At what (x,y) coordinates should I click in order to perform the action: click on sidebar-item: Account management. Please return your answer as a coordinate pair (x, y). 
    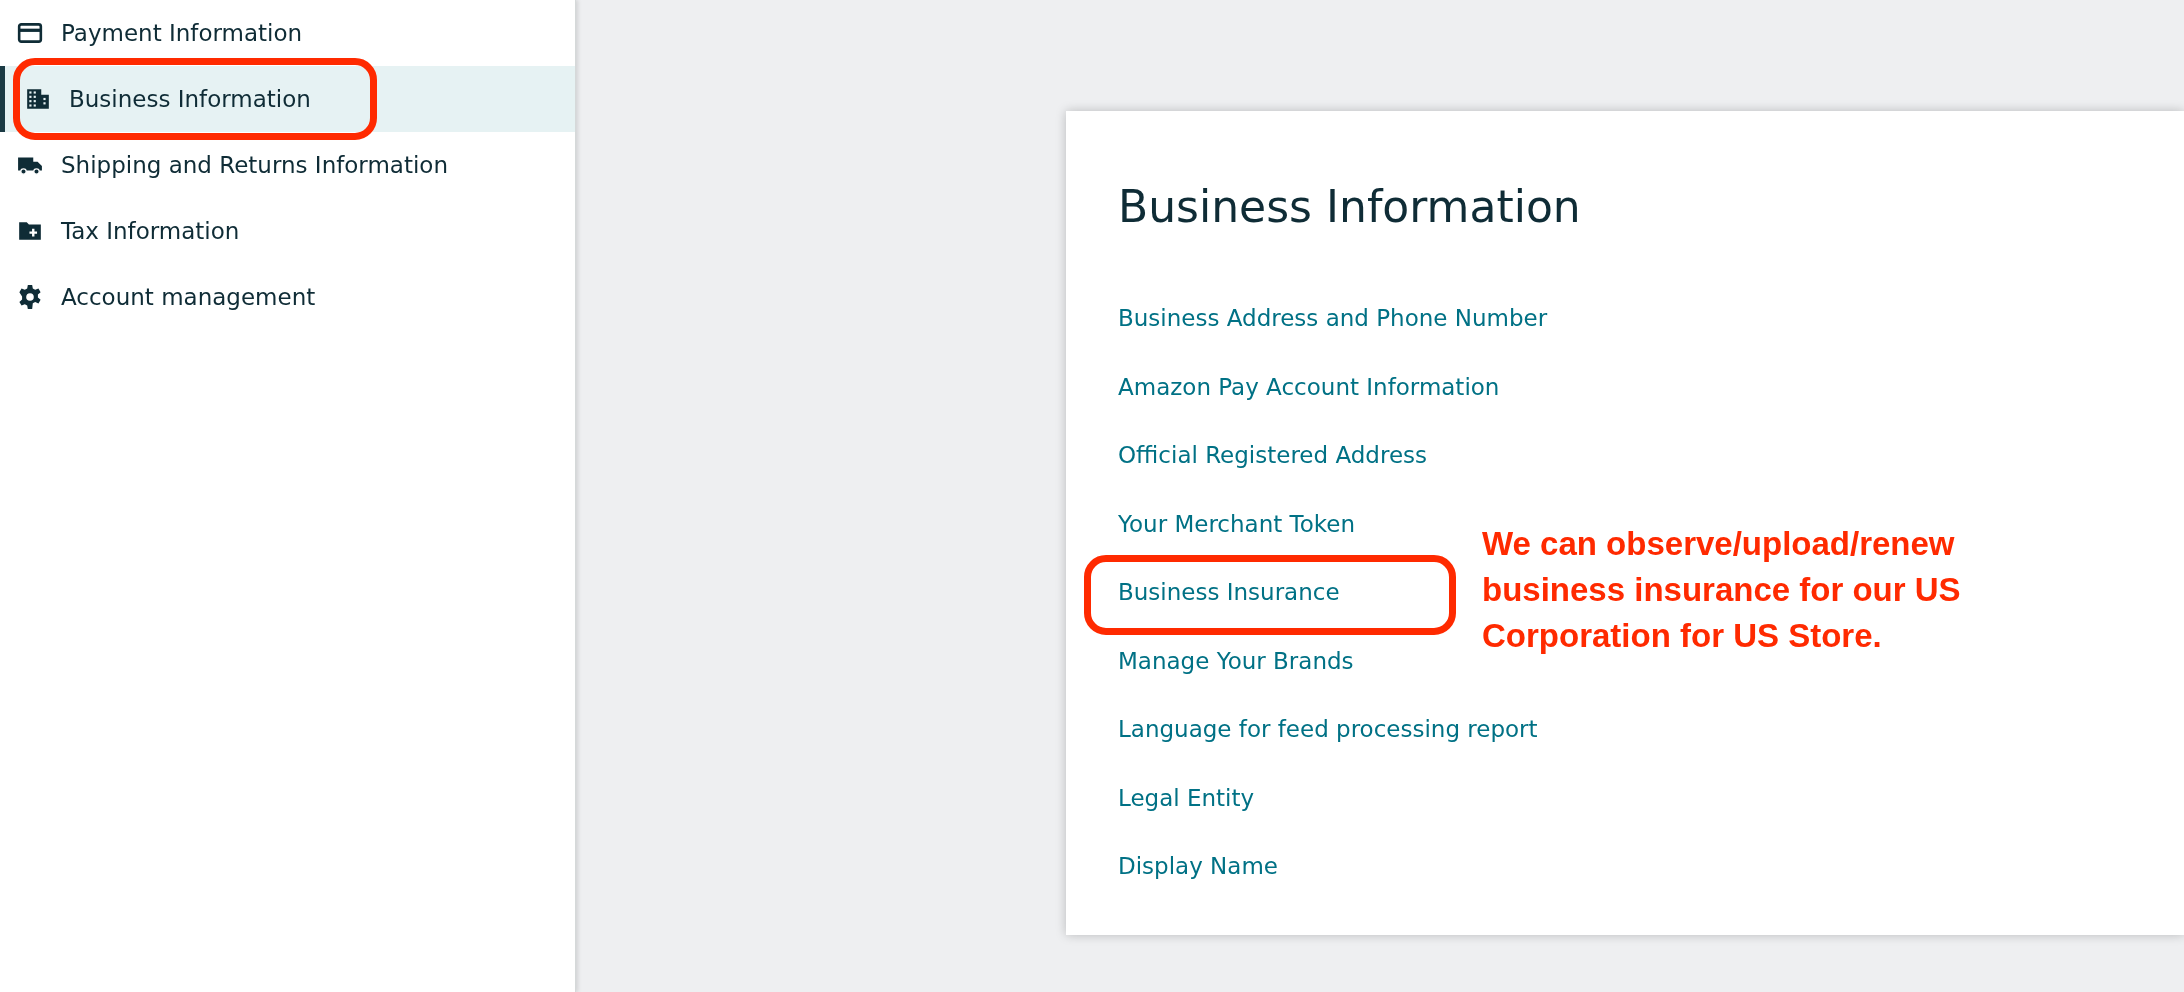
    Looking at the image, I should click on (287, 297).